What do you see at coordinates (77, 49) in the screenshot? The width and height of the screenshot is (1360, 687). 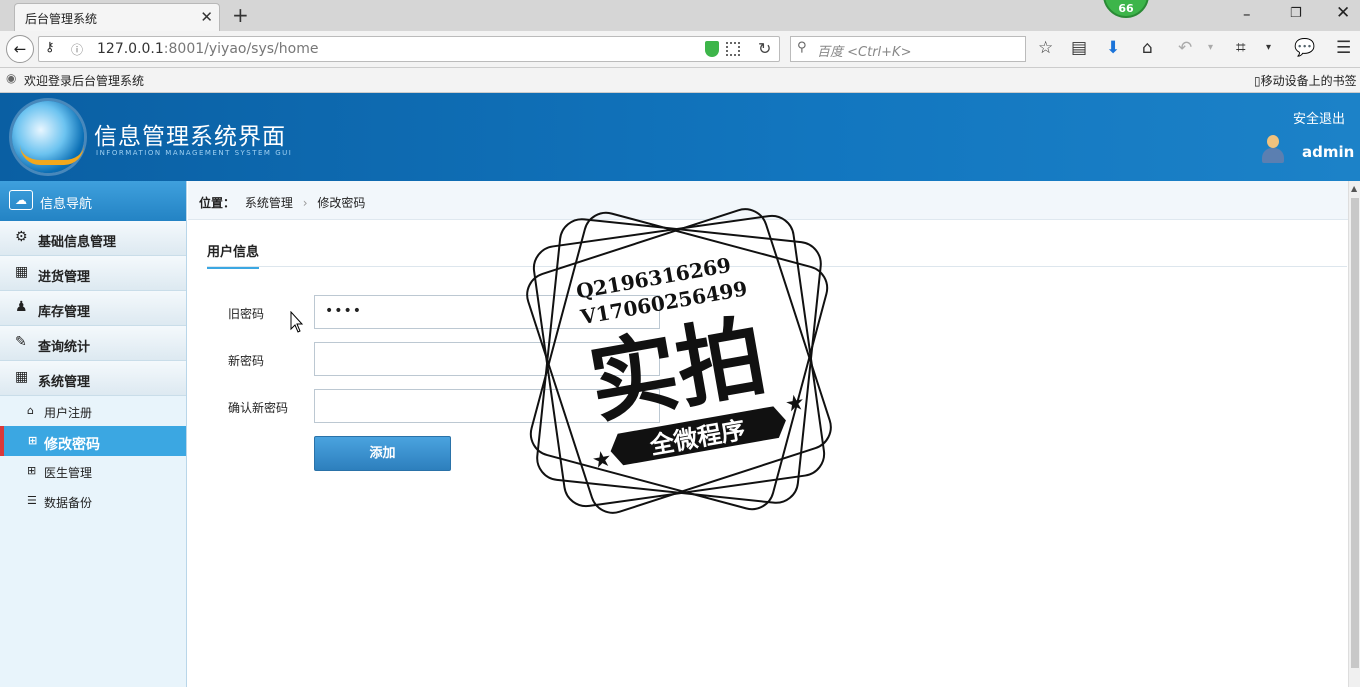 I see `info-icon: ⓘ` at bounding box center [77, 49].